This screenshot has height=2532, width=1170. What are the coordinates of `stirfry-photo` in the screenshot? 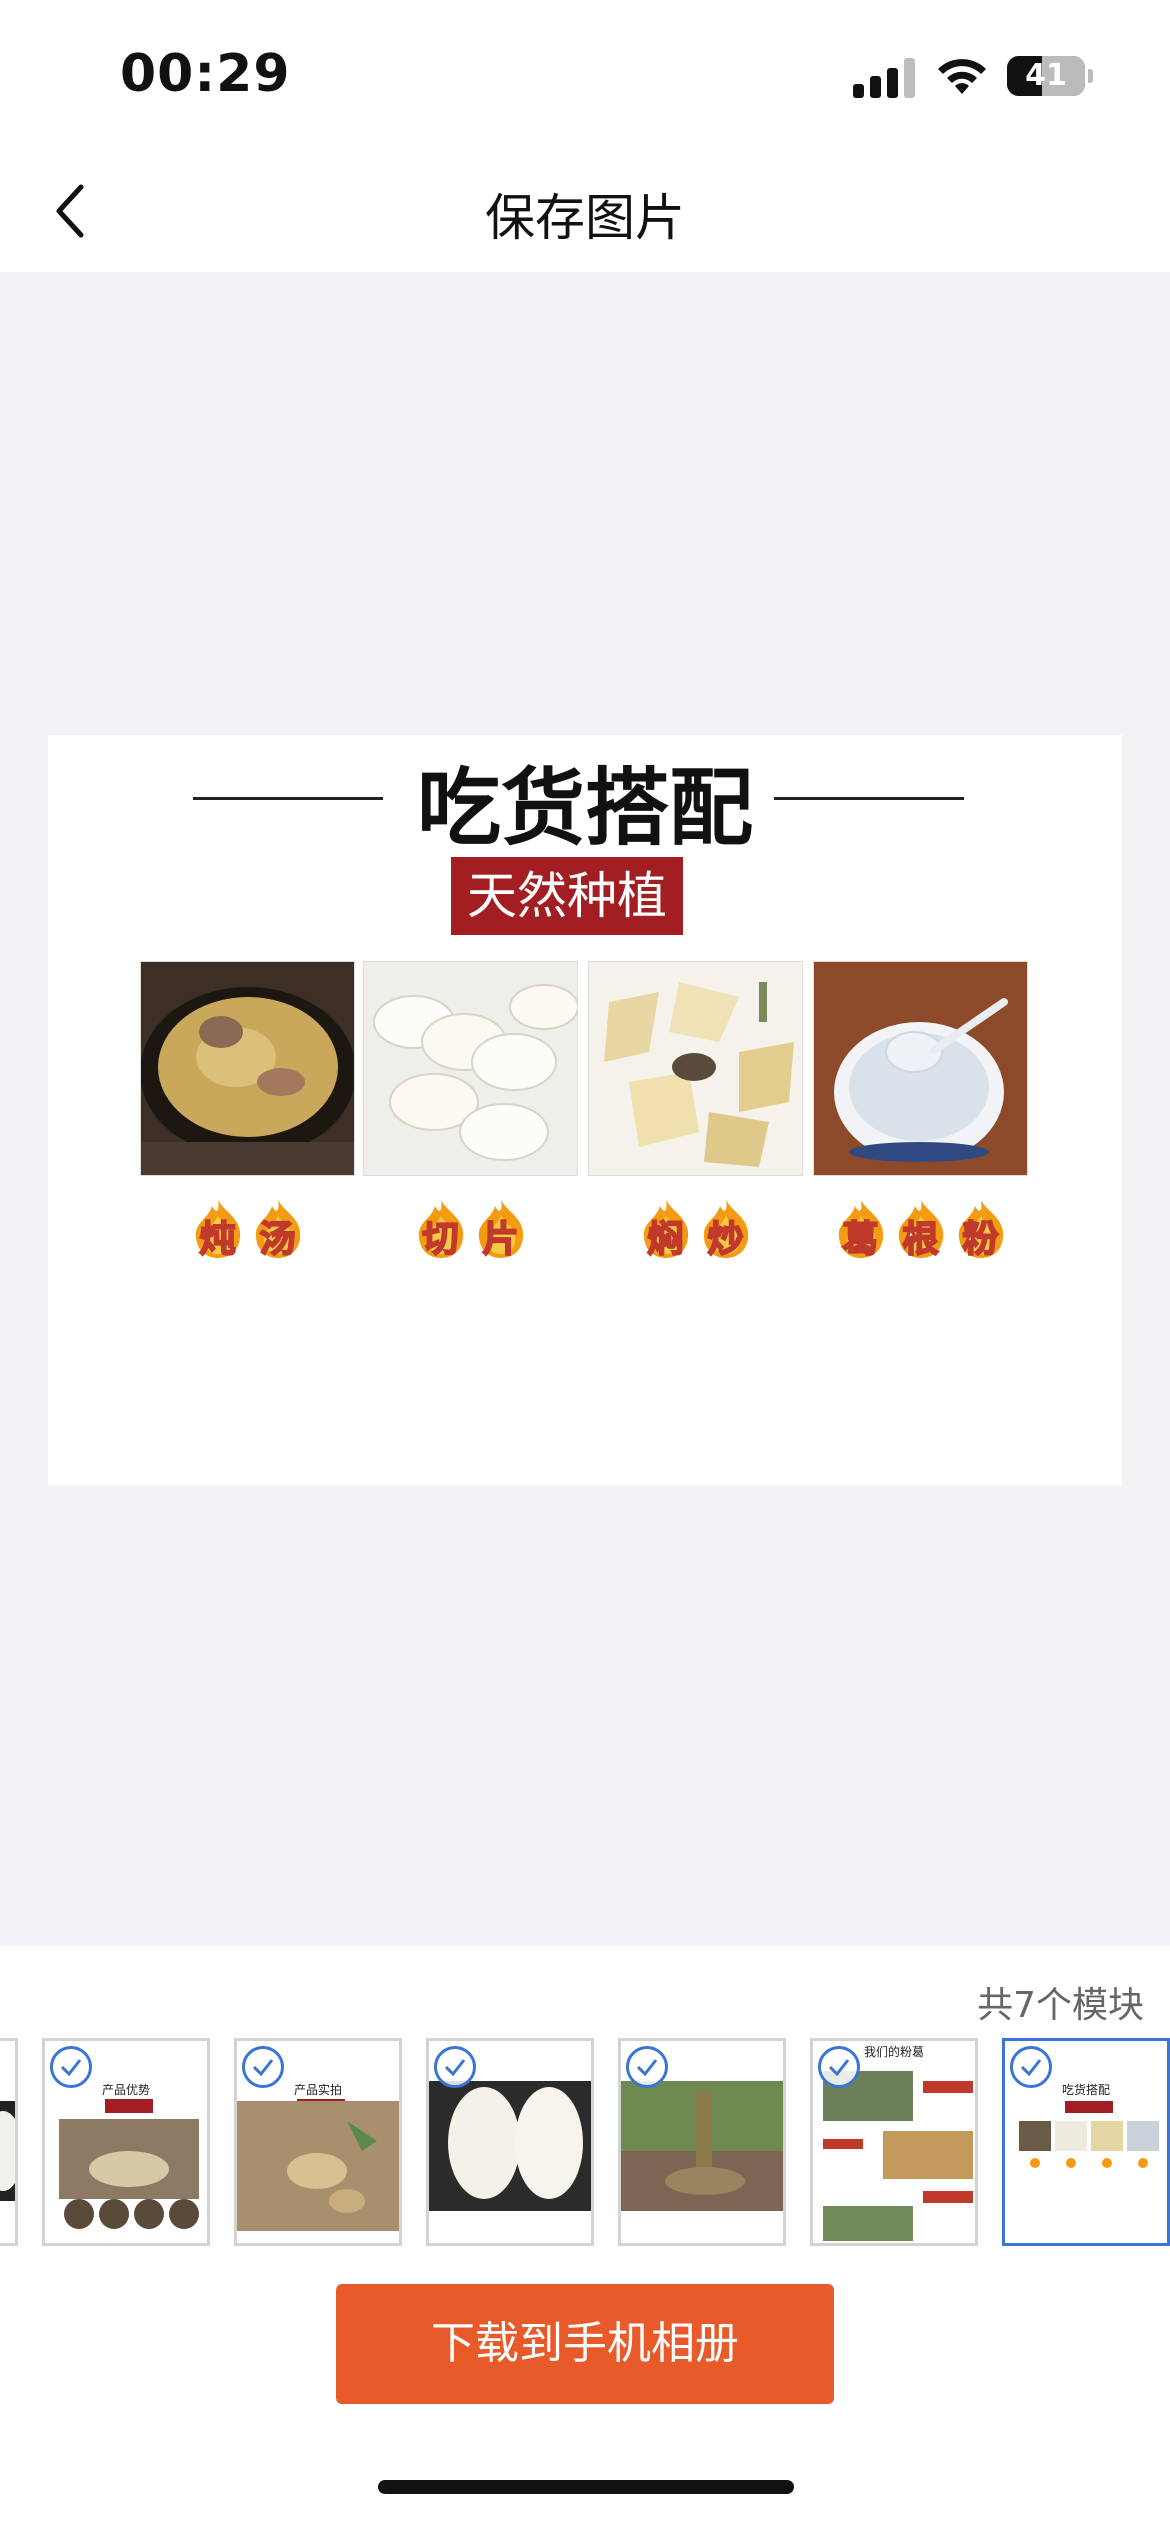 It's located at (695, 1068).